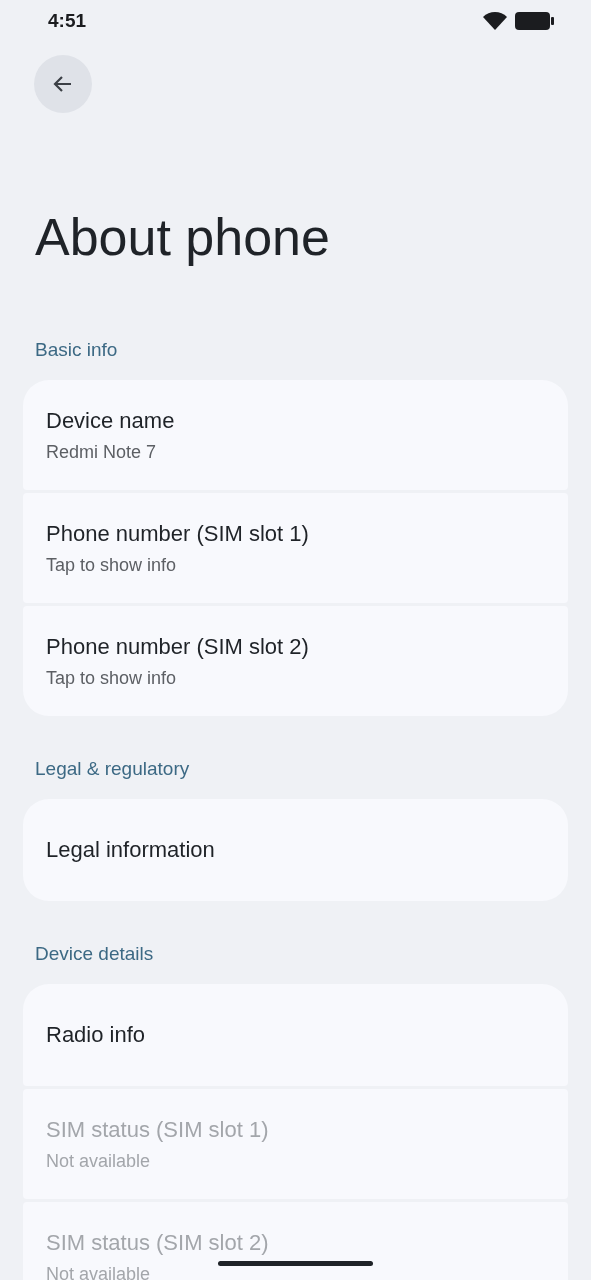  Describe the element at coordinates (158, 1129) in the screenshot. I see `item-title: SIM status (SIM slot 1)` at that location.